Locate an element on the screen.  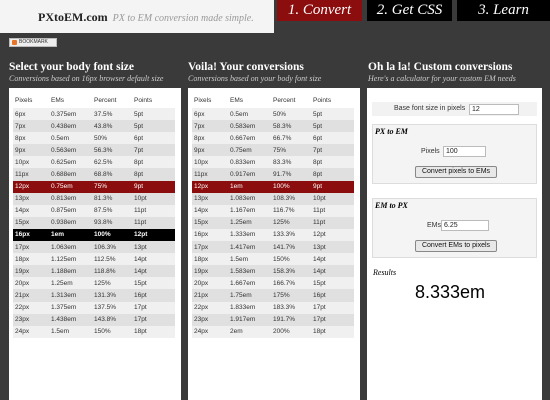
logo-tagline: PX to EM conversion made simple. is located at coordinates (183, 18).